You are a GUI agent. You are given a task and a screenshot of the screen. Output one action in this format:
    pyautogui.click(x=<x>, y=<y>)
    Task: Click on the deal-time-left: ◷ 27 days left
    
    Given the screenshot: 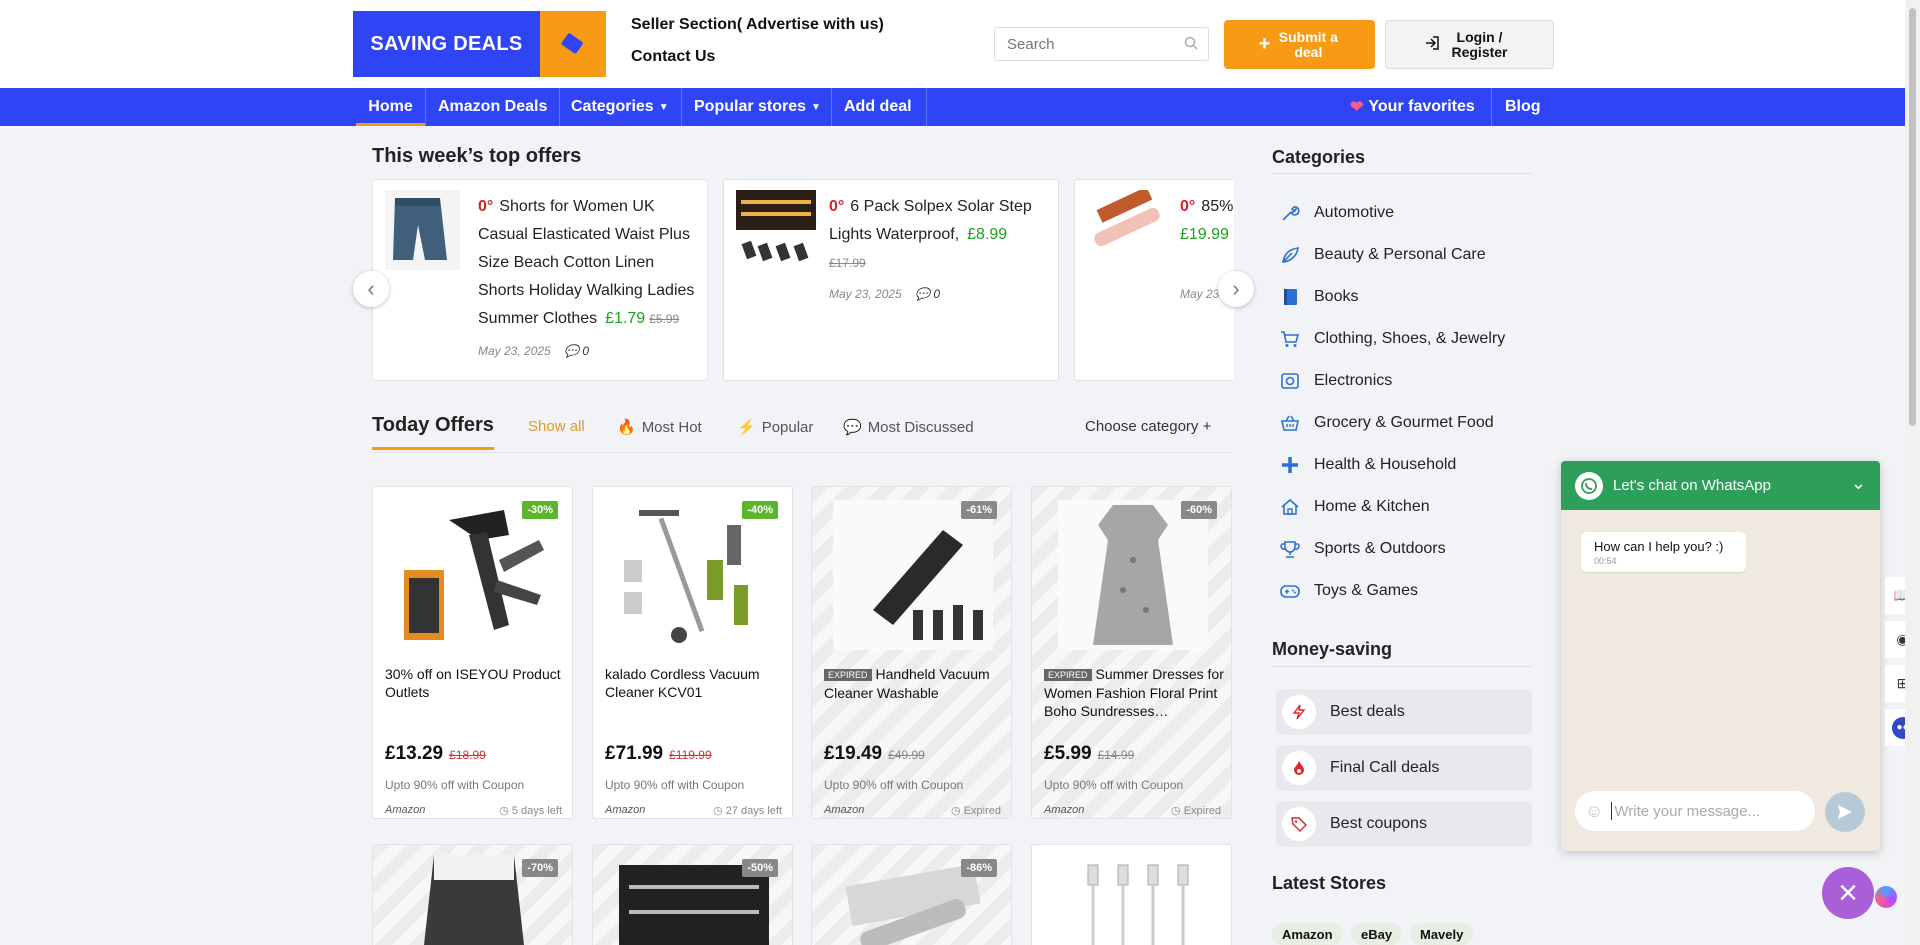 What is the action you would take?
    pyautogui.click(x=747, y=810)
    